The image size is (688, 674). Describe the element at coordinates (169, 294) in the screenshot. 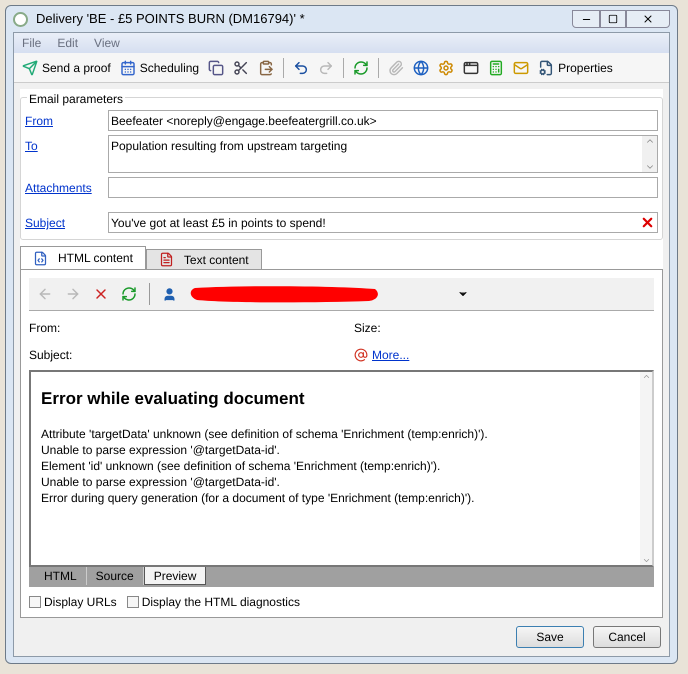

I see `user-icon` at that location.